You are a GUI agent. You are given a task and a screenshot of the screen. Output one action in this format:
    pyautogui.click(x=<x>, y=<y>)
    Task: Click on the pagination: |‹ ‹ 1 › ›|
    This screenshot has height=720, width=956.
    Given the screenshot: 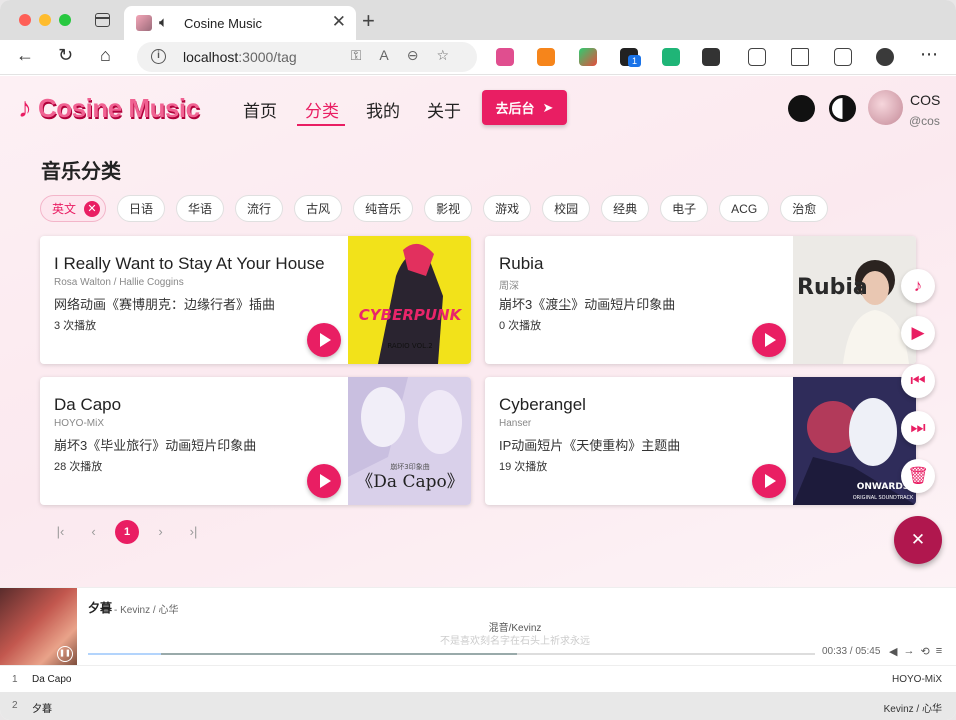 What is the action you would take?
    pyautogui.click(x=127, y=532)
    